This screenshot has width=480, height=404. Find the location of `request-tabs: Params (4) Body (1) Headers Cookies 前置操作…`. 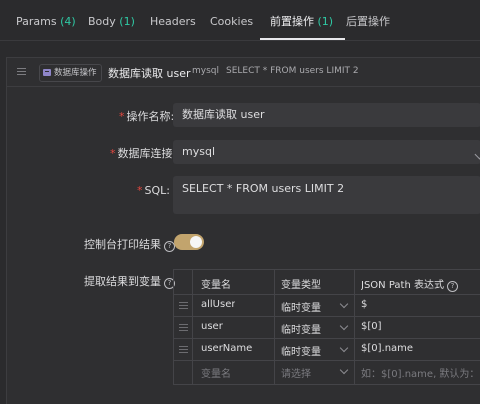

request-tabs: Params (4) Body (1) Headers Cookies 前置操作… is located at coordinates (240, 20).